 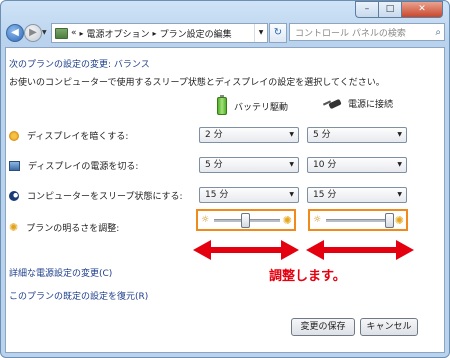 What do you see at coordinates (357, 135) in the screenshot?
I see `dim-display-plugged-select: 5 分 ▼` at bounding box center [357, 135].